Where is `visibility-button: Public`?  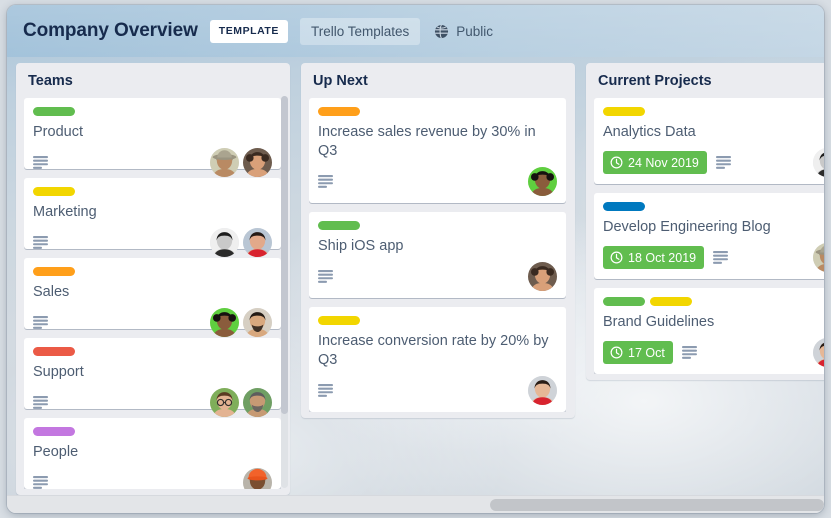 visibility-button: Public is located at coordinates (463, 31).